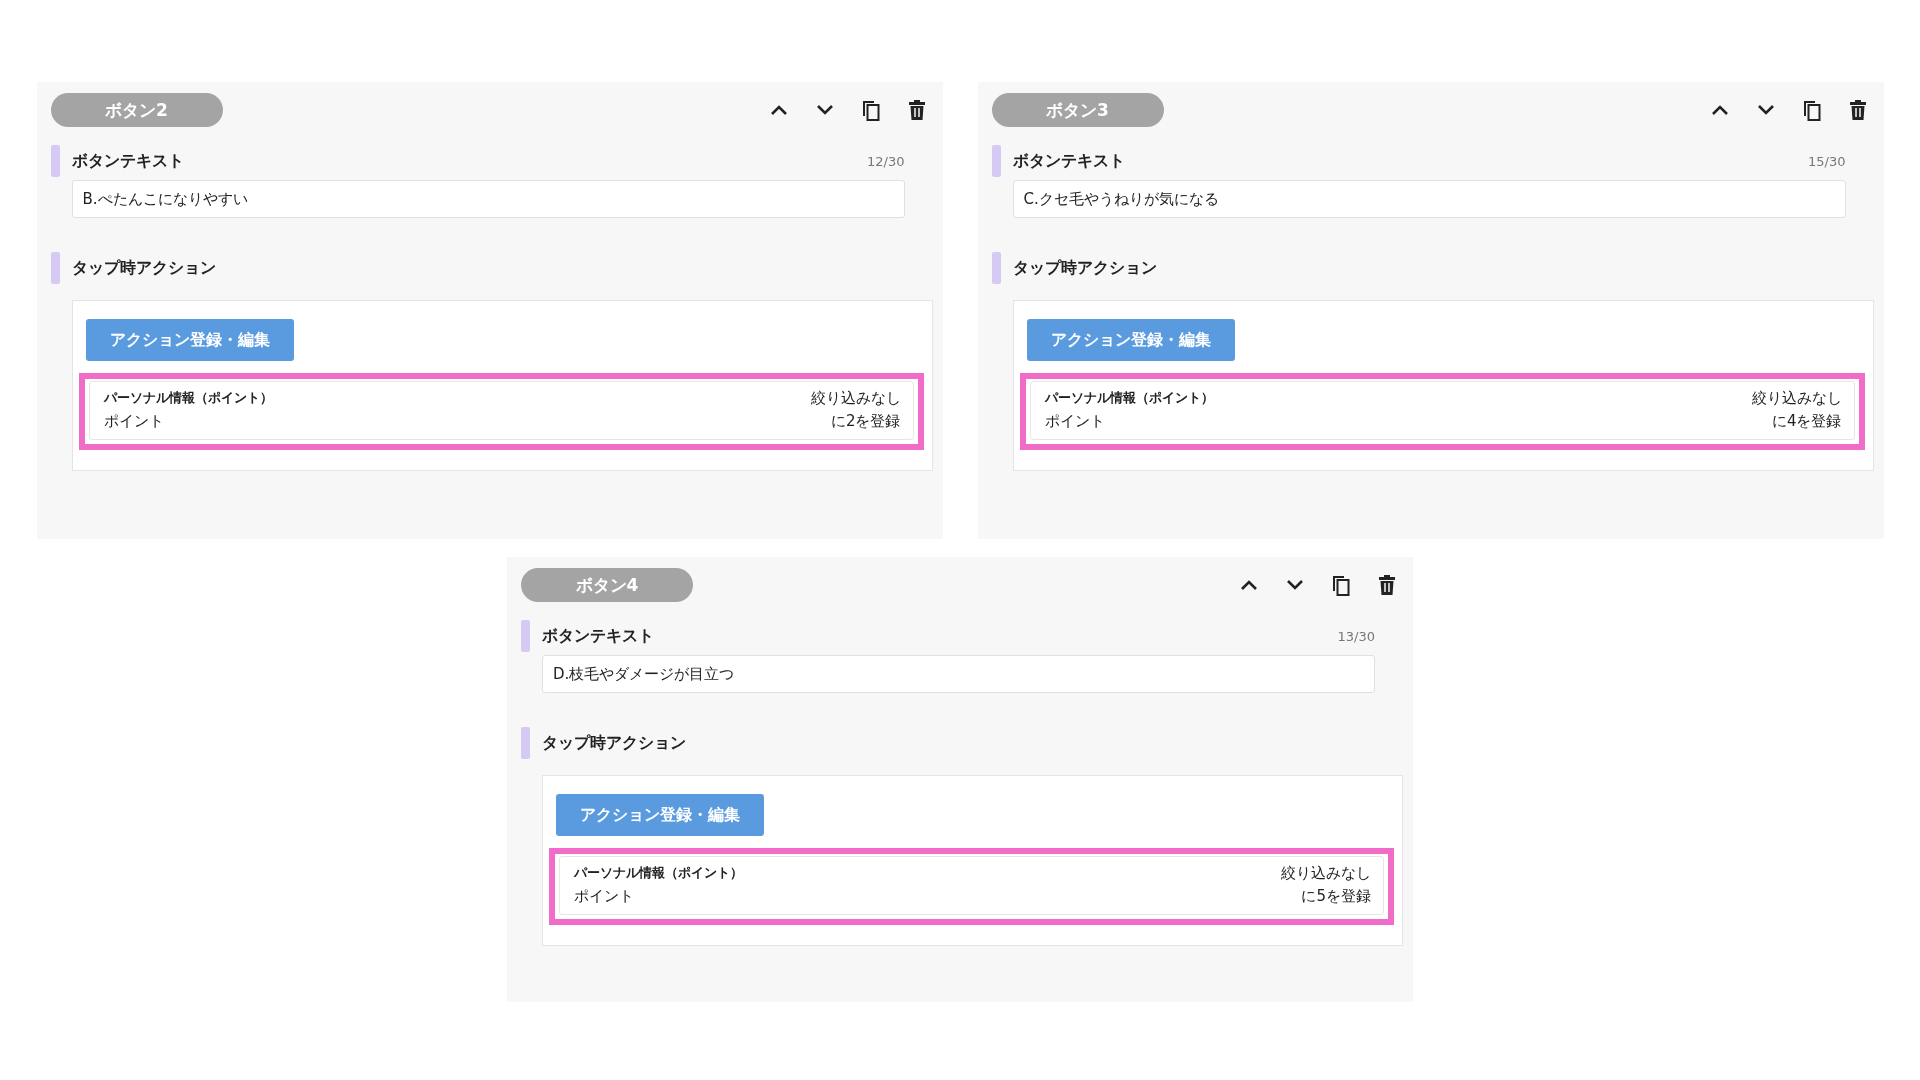 The width and height of the screenshot is (1920, 1080). What do you see at coordinates (886, 161) in the screenshot?
I see `character-counter: 12/30` at bounding box center [886, 161].